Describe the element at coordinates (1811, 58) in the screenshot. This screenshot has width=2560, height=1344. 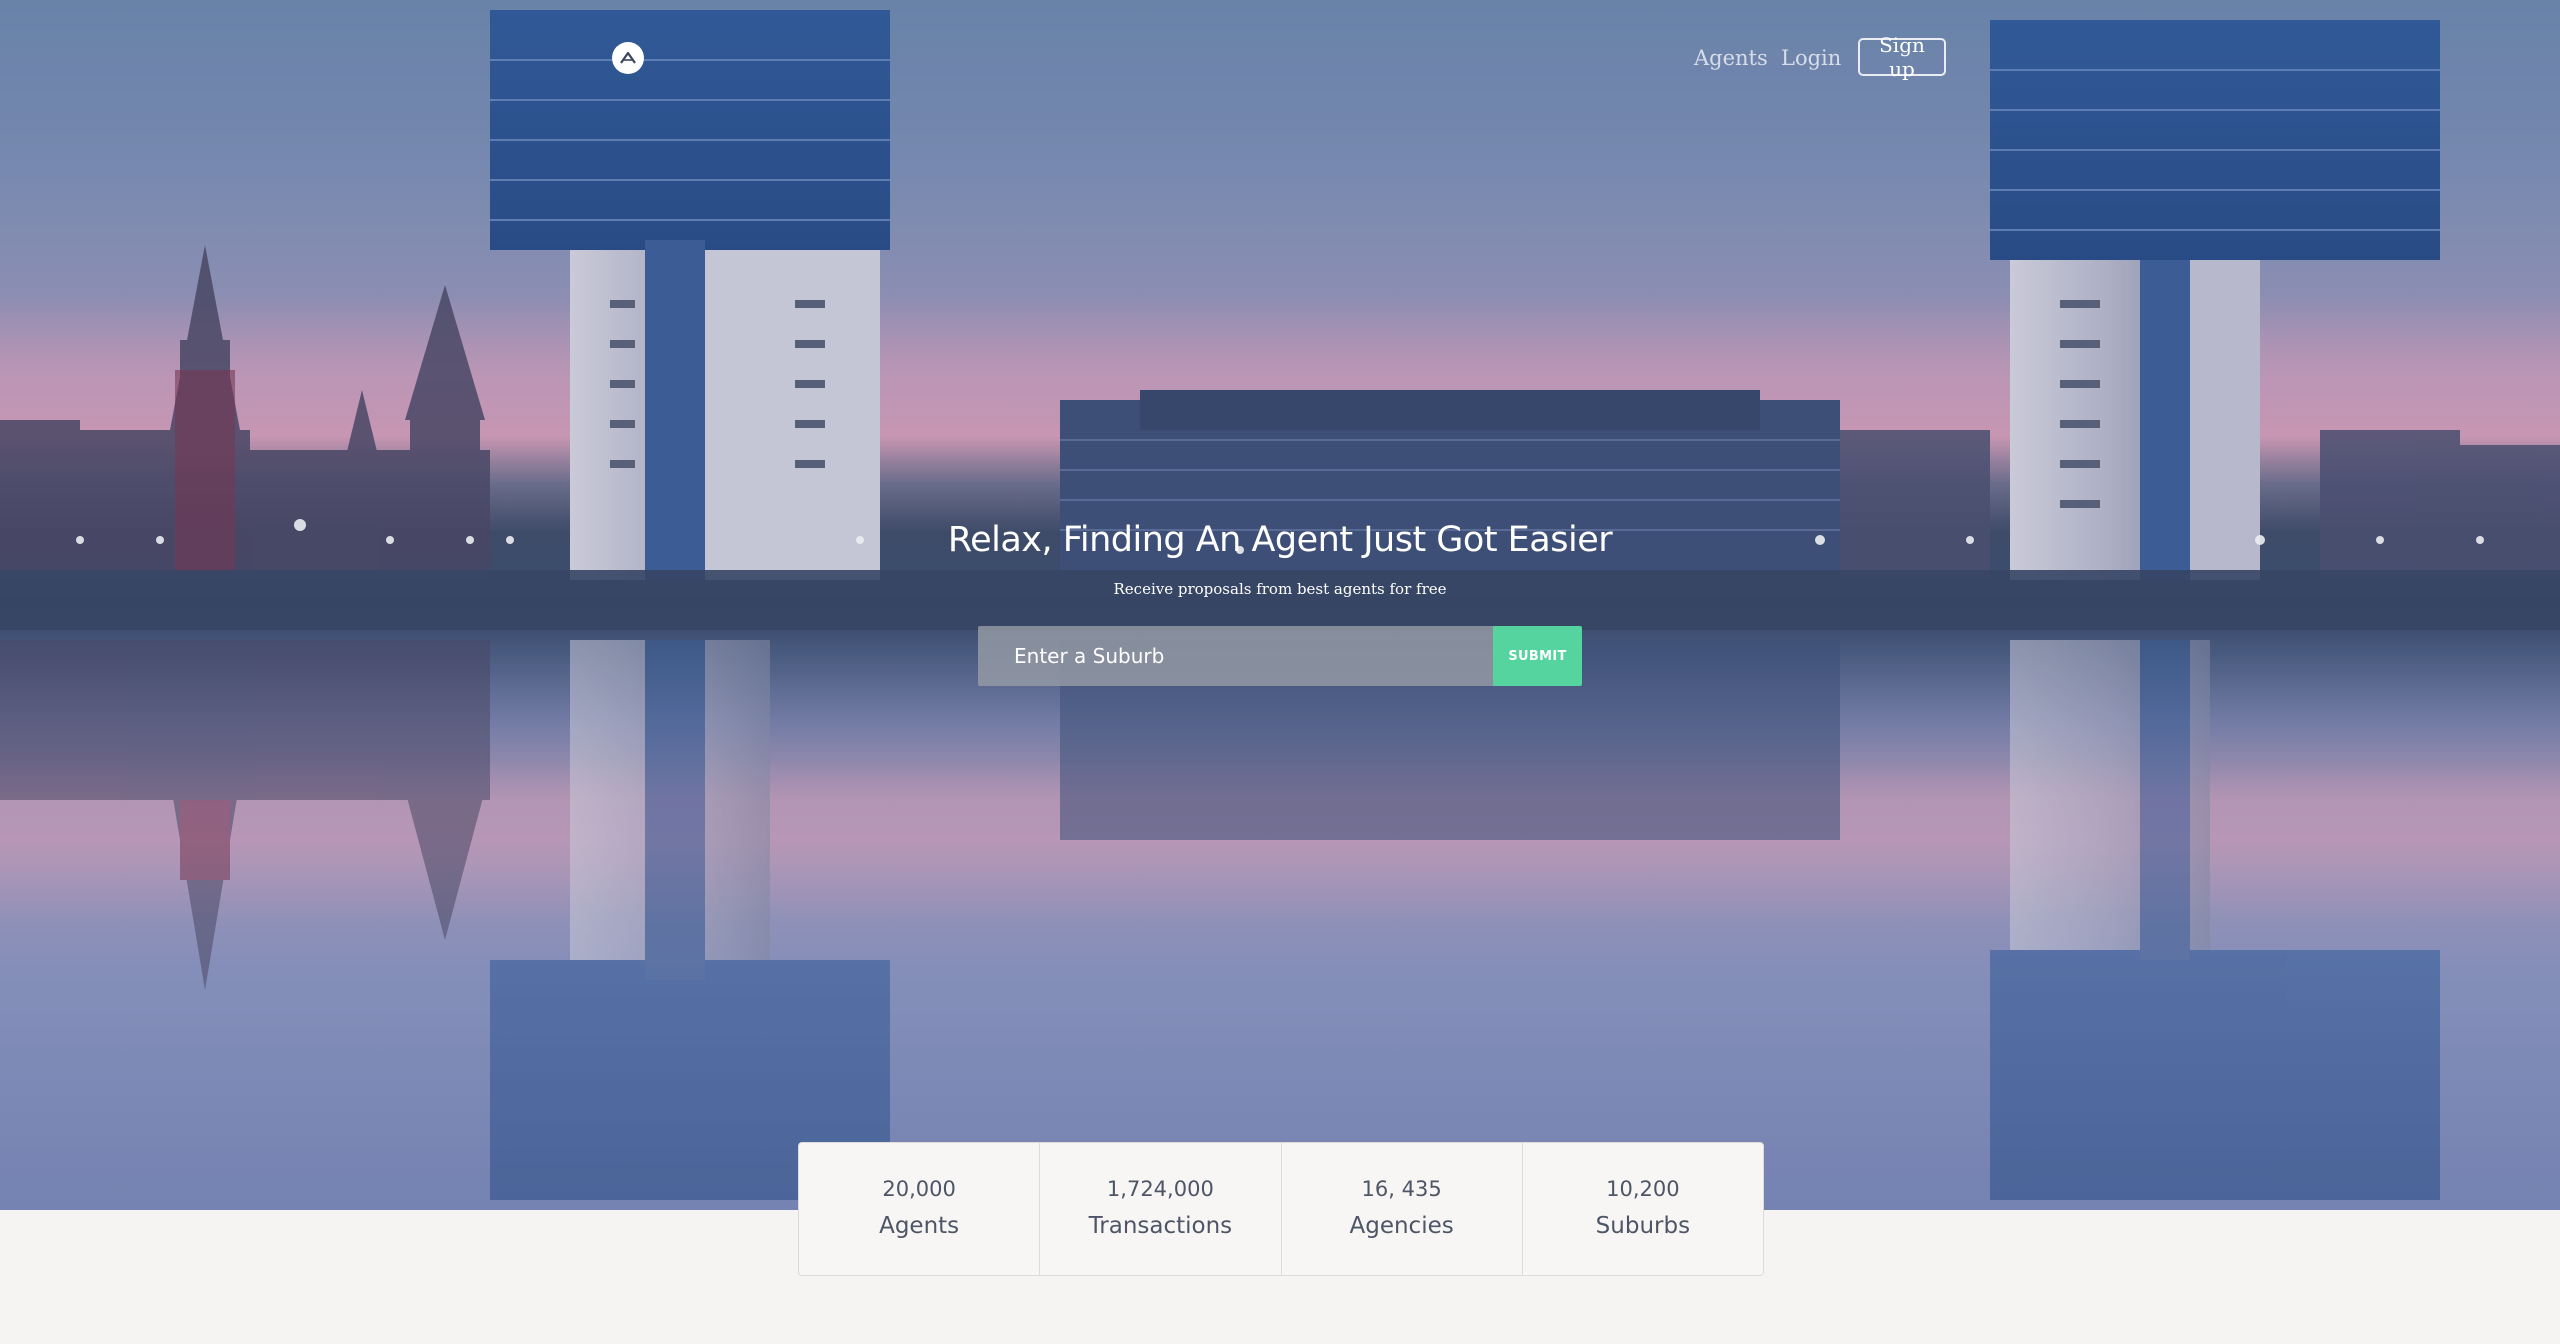
I see `nav-login-link: Login` at that location.